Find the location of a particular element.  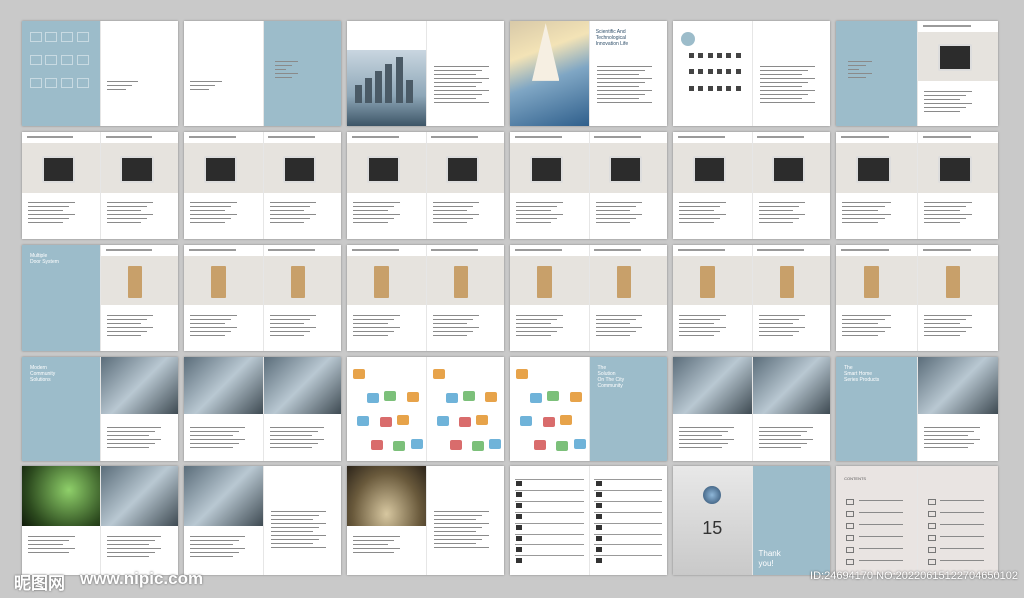

green-photo is located at coordinates (61, 496).